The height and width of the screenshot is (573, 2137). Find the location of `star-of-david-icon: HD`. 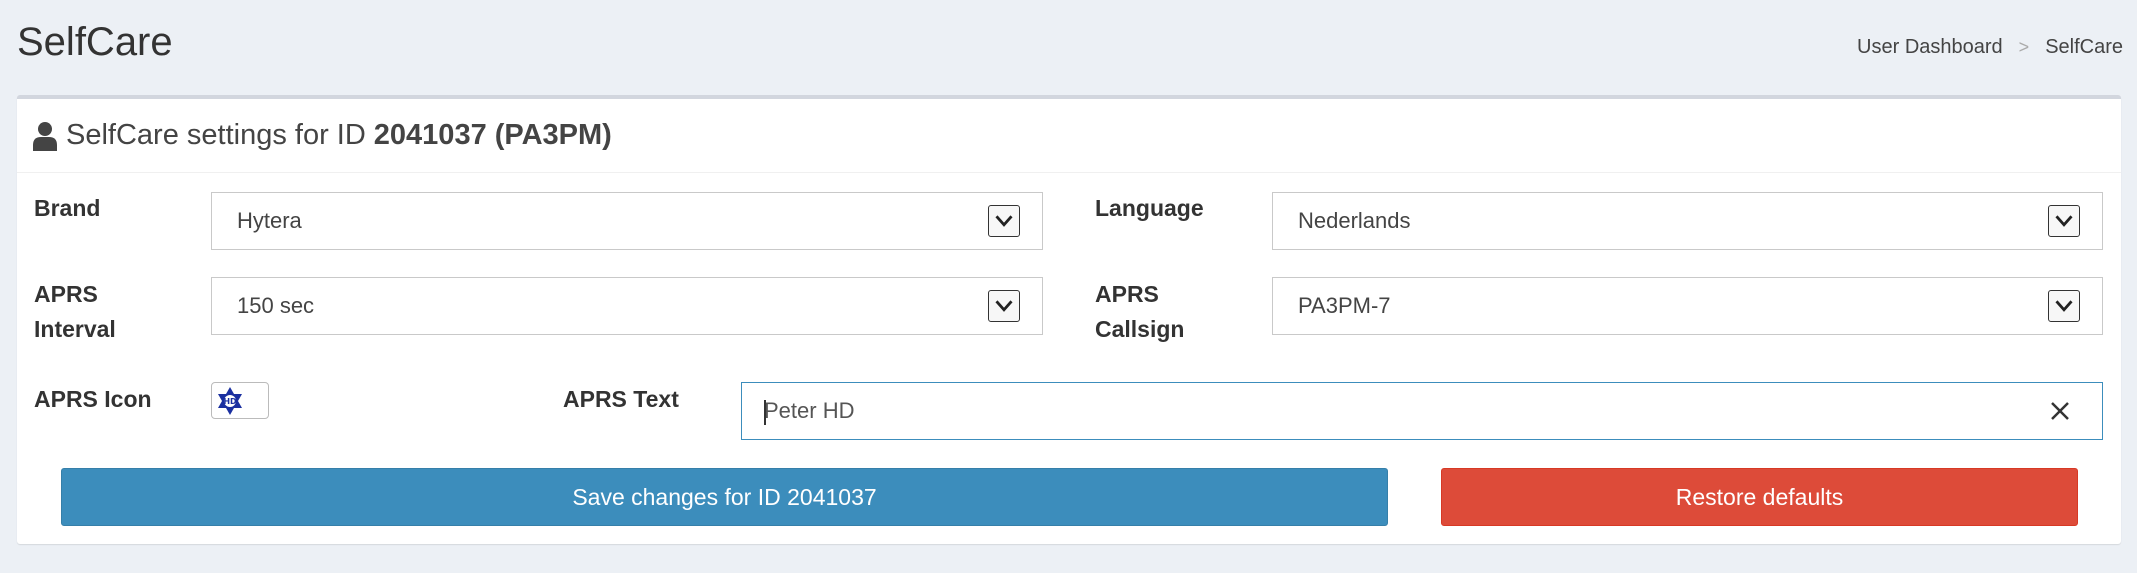

star-of-david-icon: HD is located at coordinates (230, 401).